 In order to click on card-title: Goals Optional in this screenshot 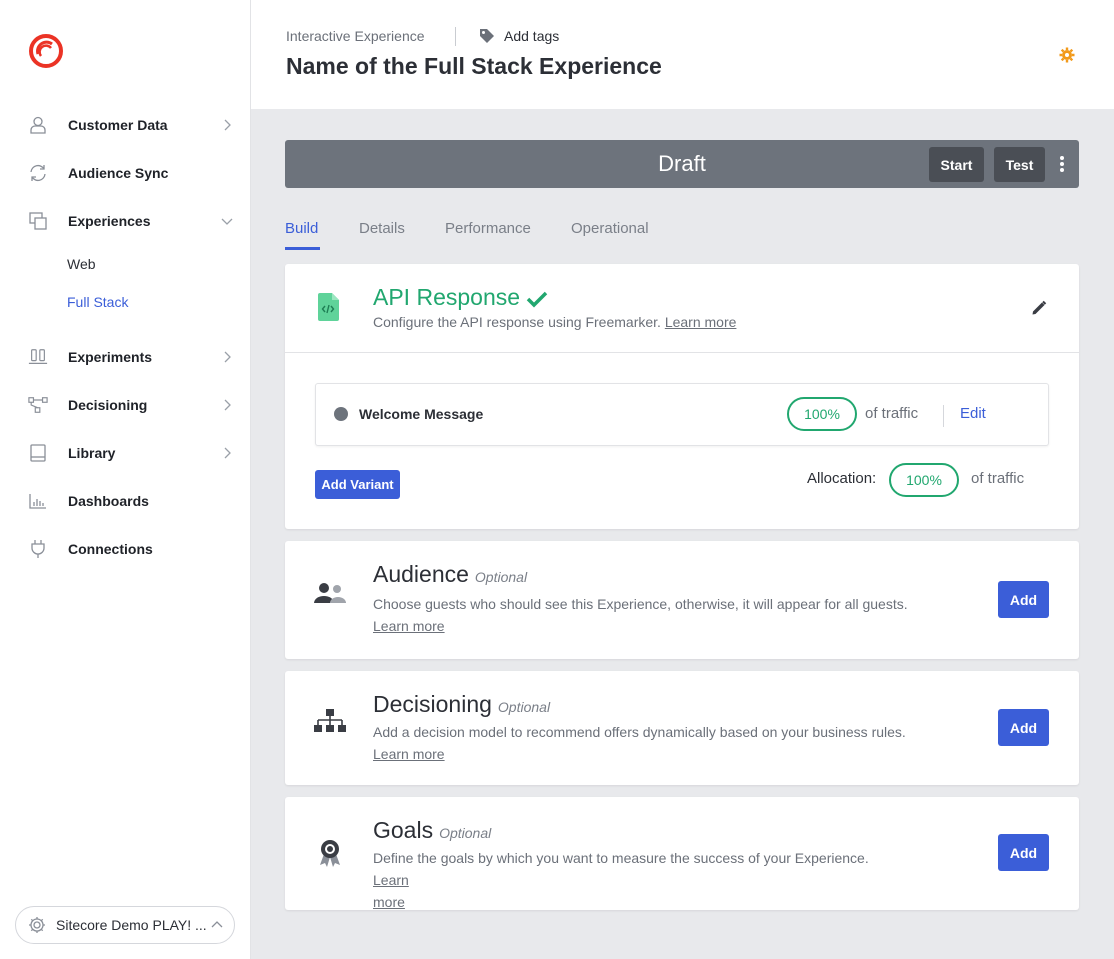, I will do `click(432, 830)`.